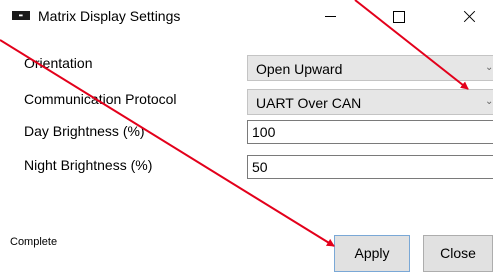  Describe the element at coordinates (299, 69) in the screenshot. I see `orientation-value: Open Upward` at that location.